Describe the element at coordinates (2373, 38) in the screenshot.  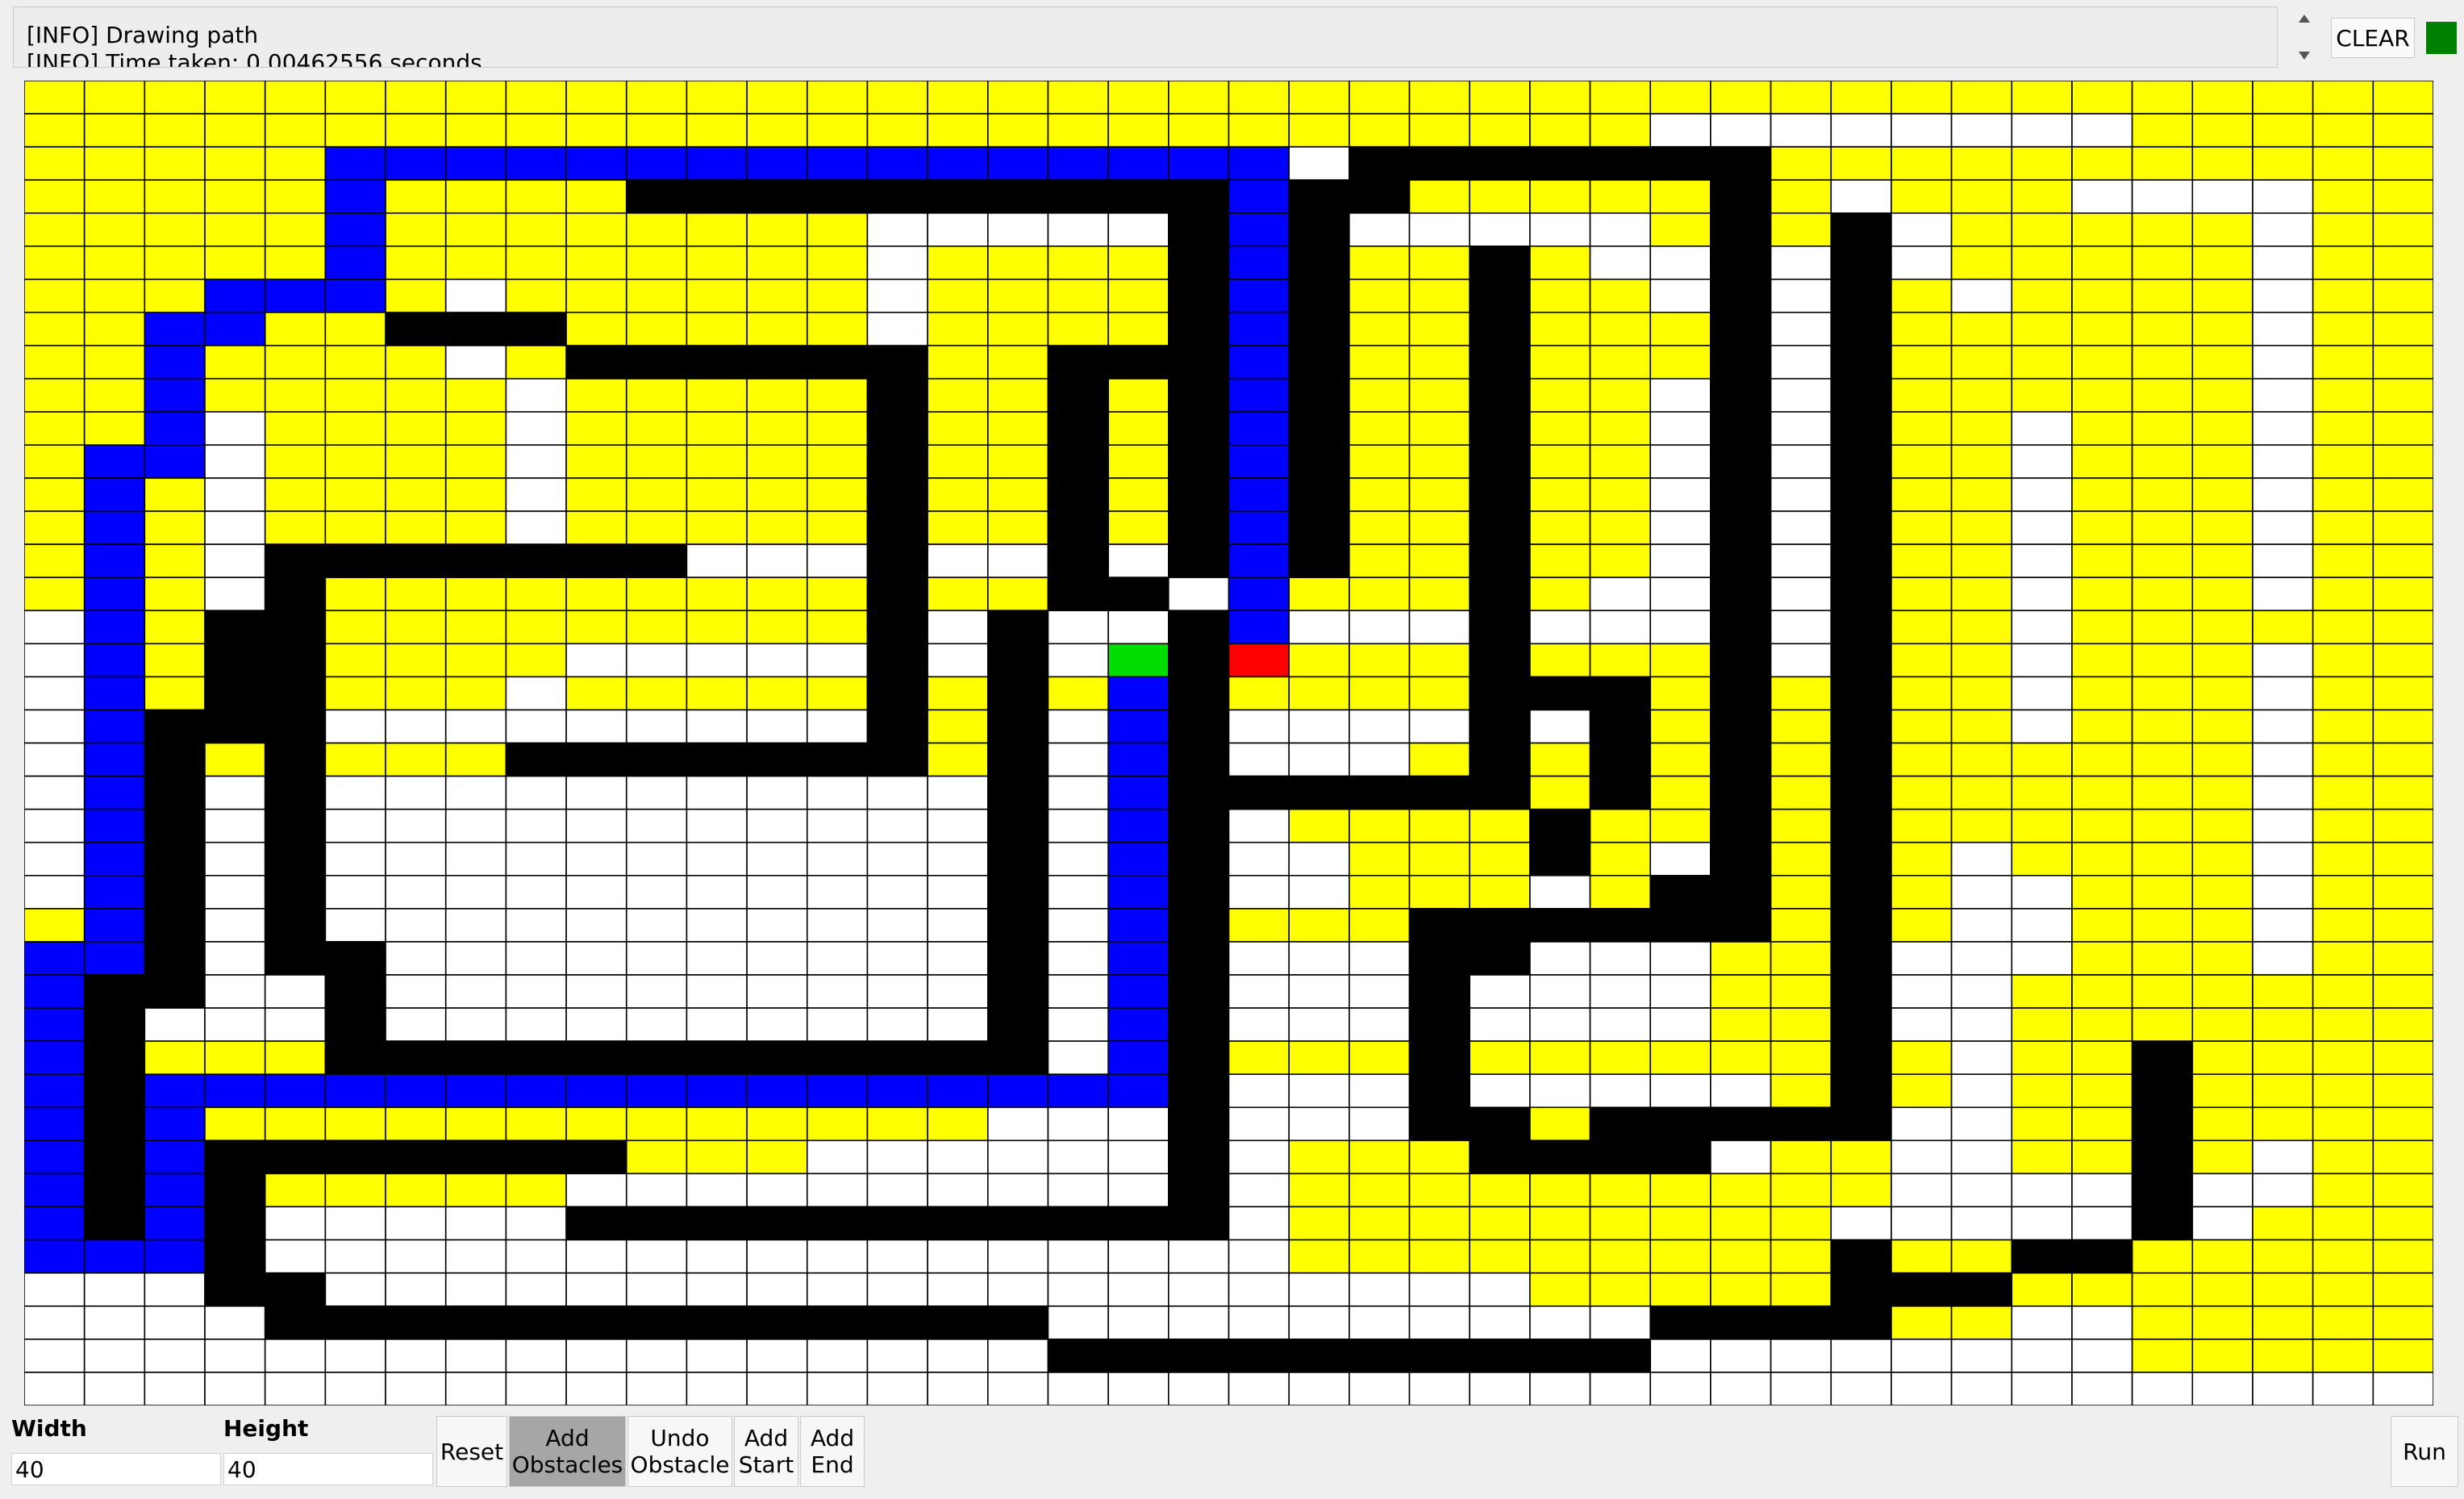
I see `clear-button: CLEAR` at that location.